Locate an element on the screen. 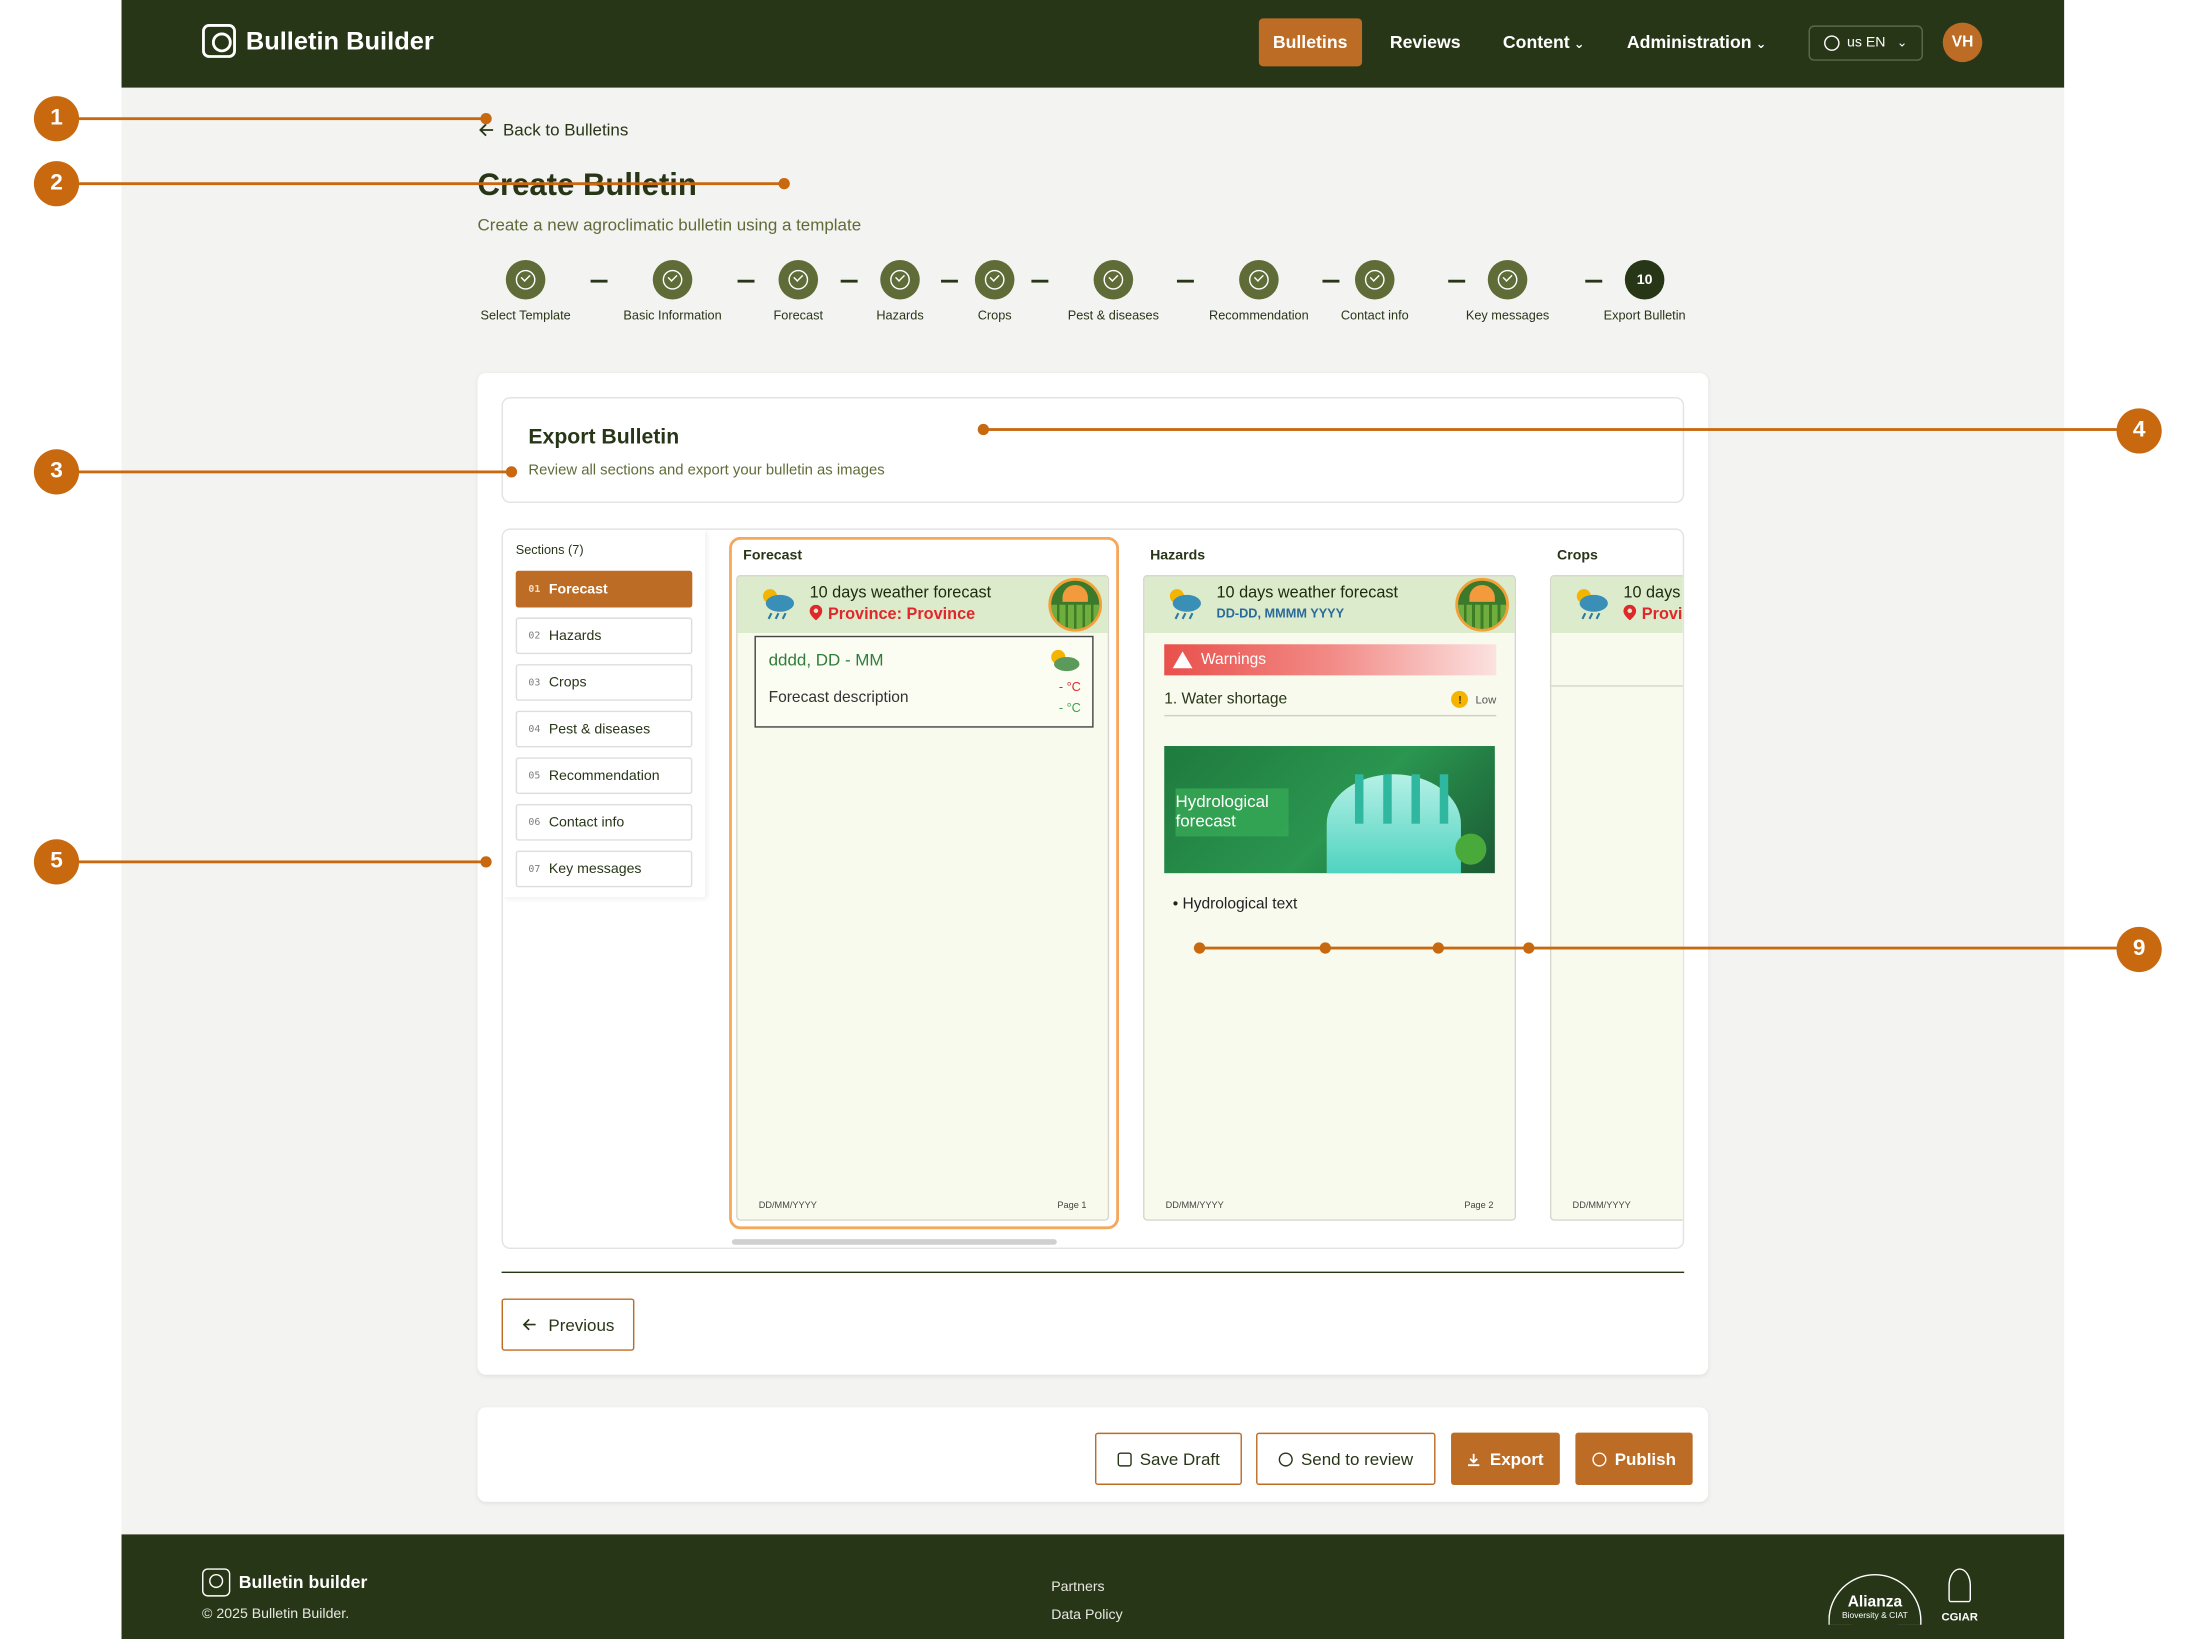 This screenshot has height=1639, width=2190. step-separator is located at coordinates (599, 280).